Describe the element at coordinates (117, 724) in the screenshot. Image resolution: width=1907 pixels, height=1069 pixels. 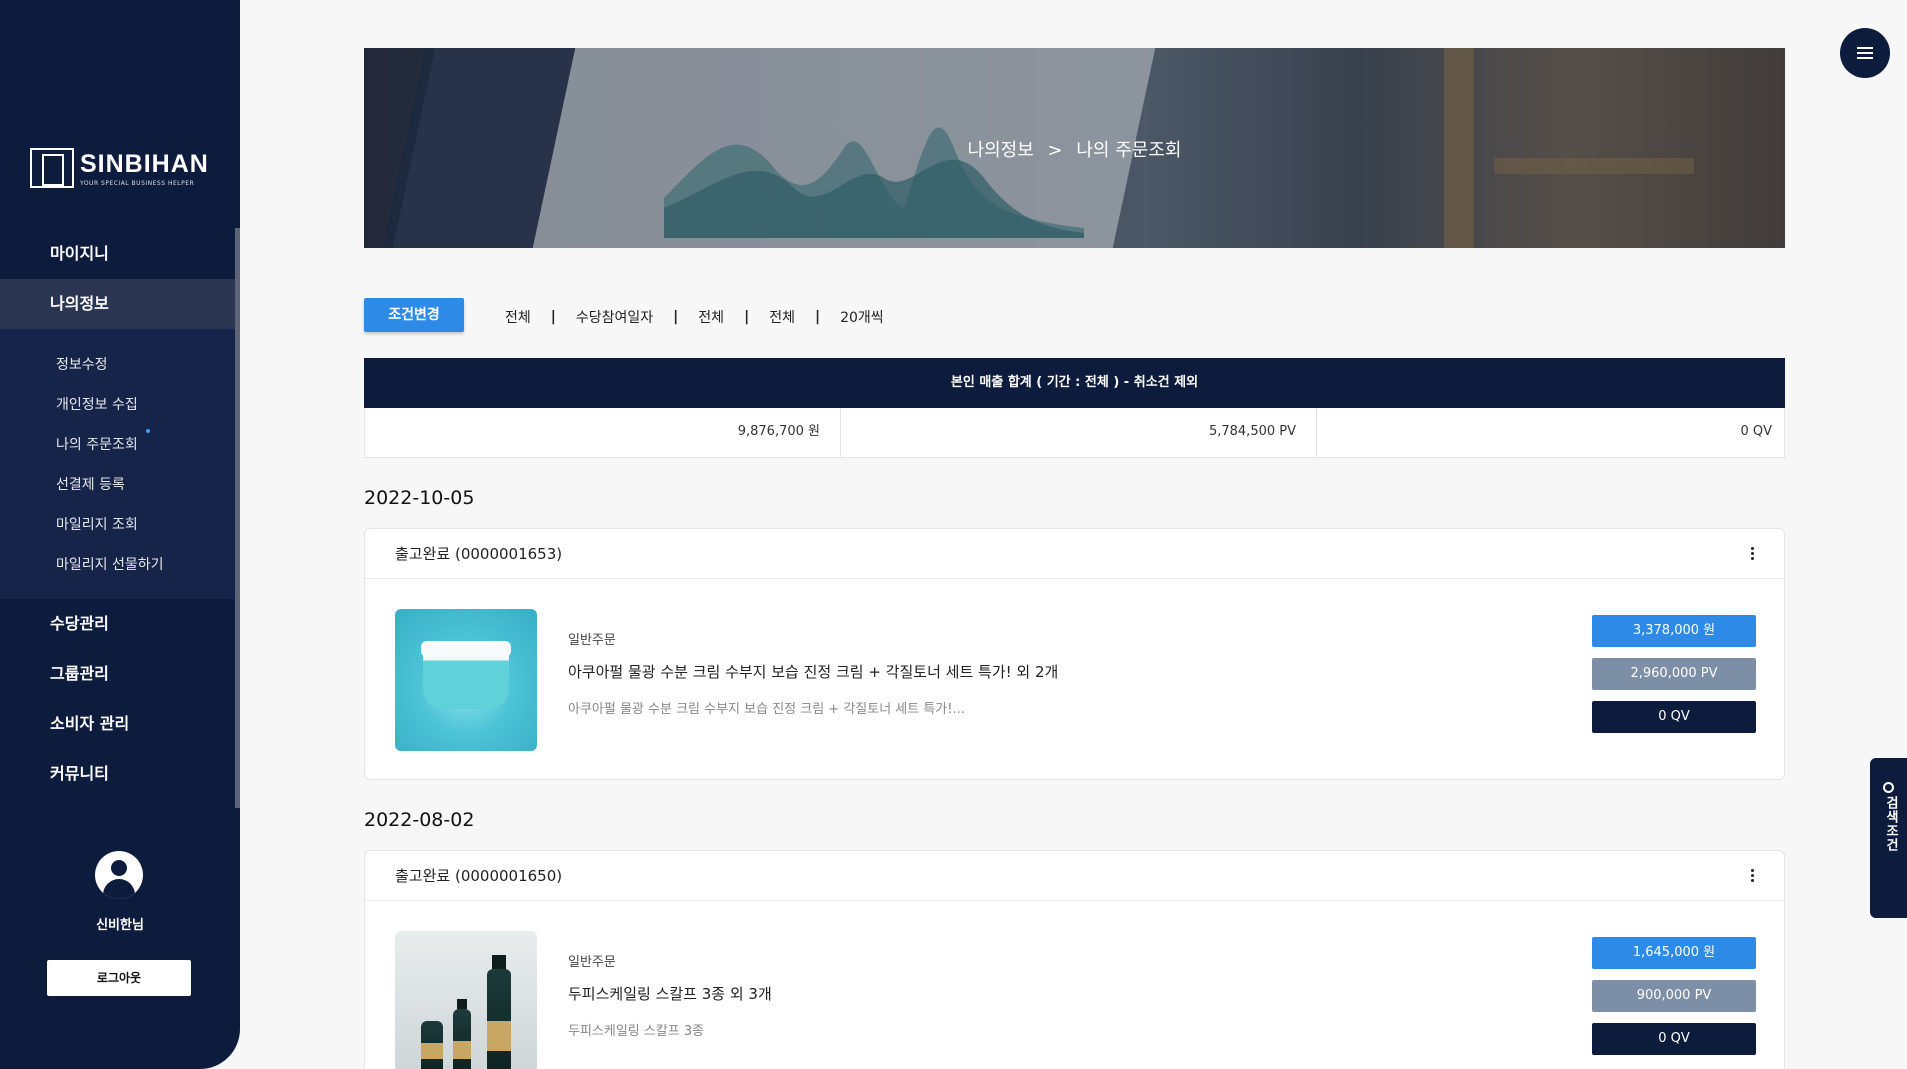
I see `sidebar-item-consumer: 소비자 관리` at that location.